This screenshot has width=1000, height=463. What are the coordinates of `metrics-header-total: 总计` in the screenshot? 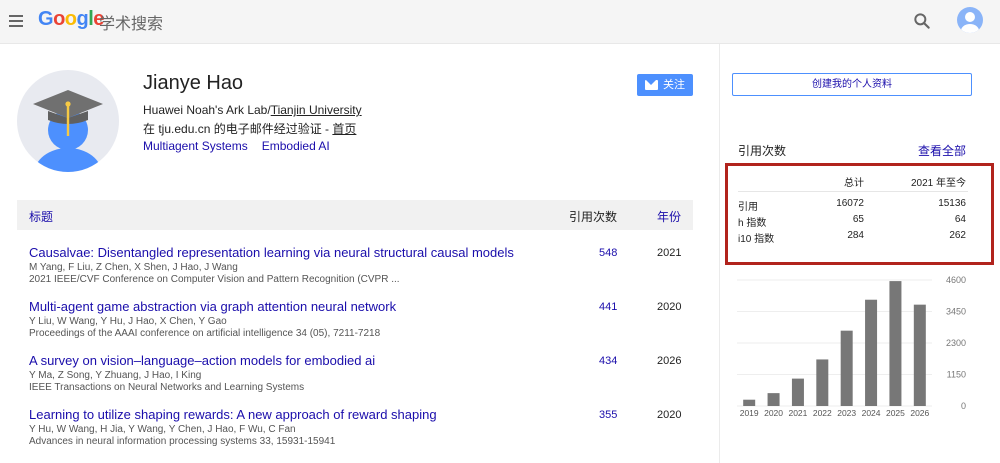 It's located at (854, 183).